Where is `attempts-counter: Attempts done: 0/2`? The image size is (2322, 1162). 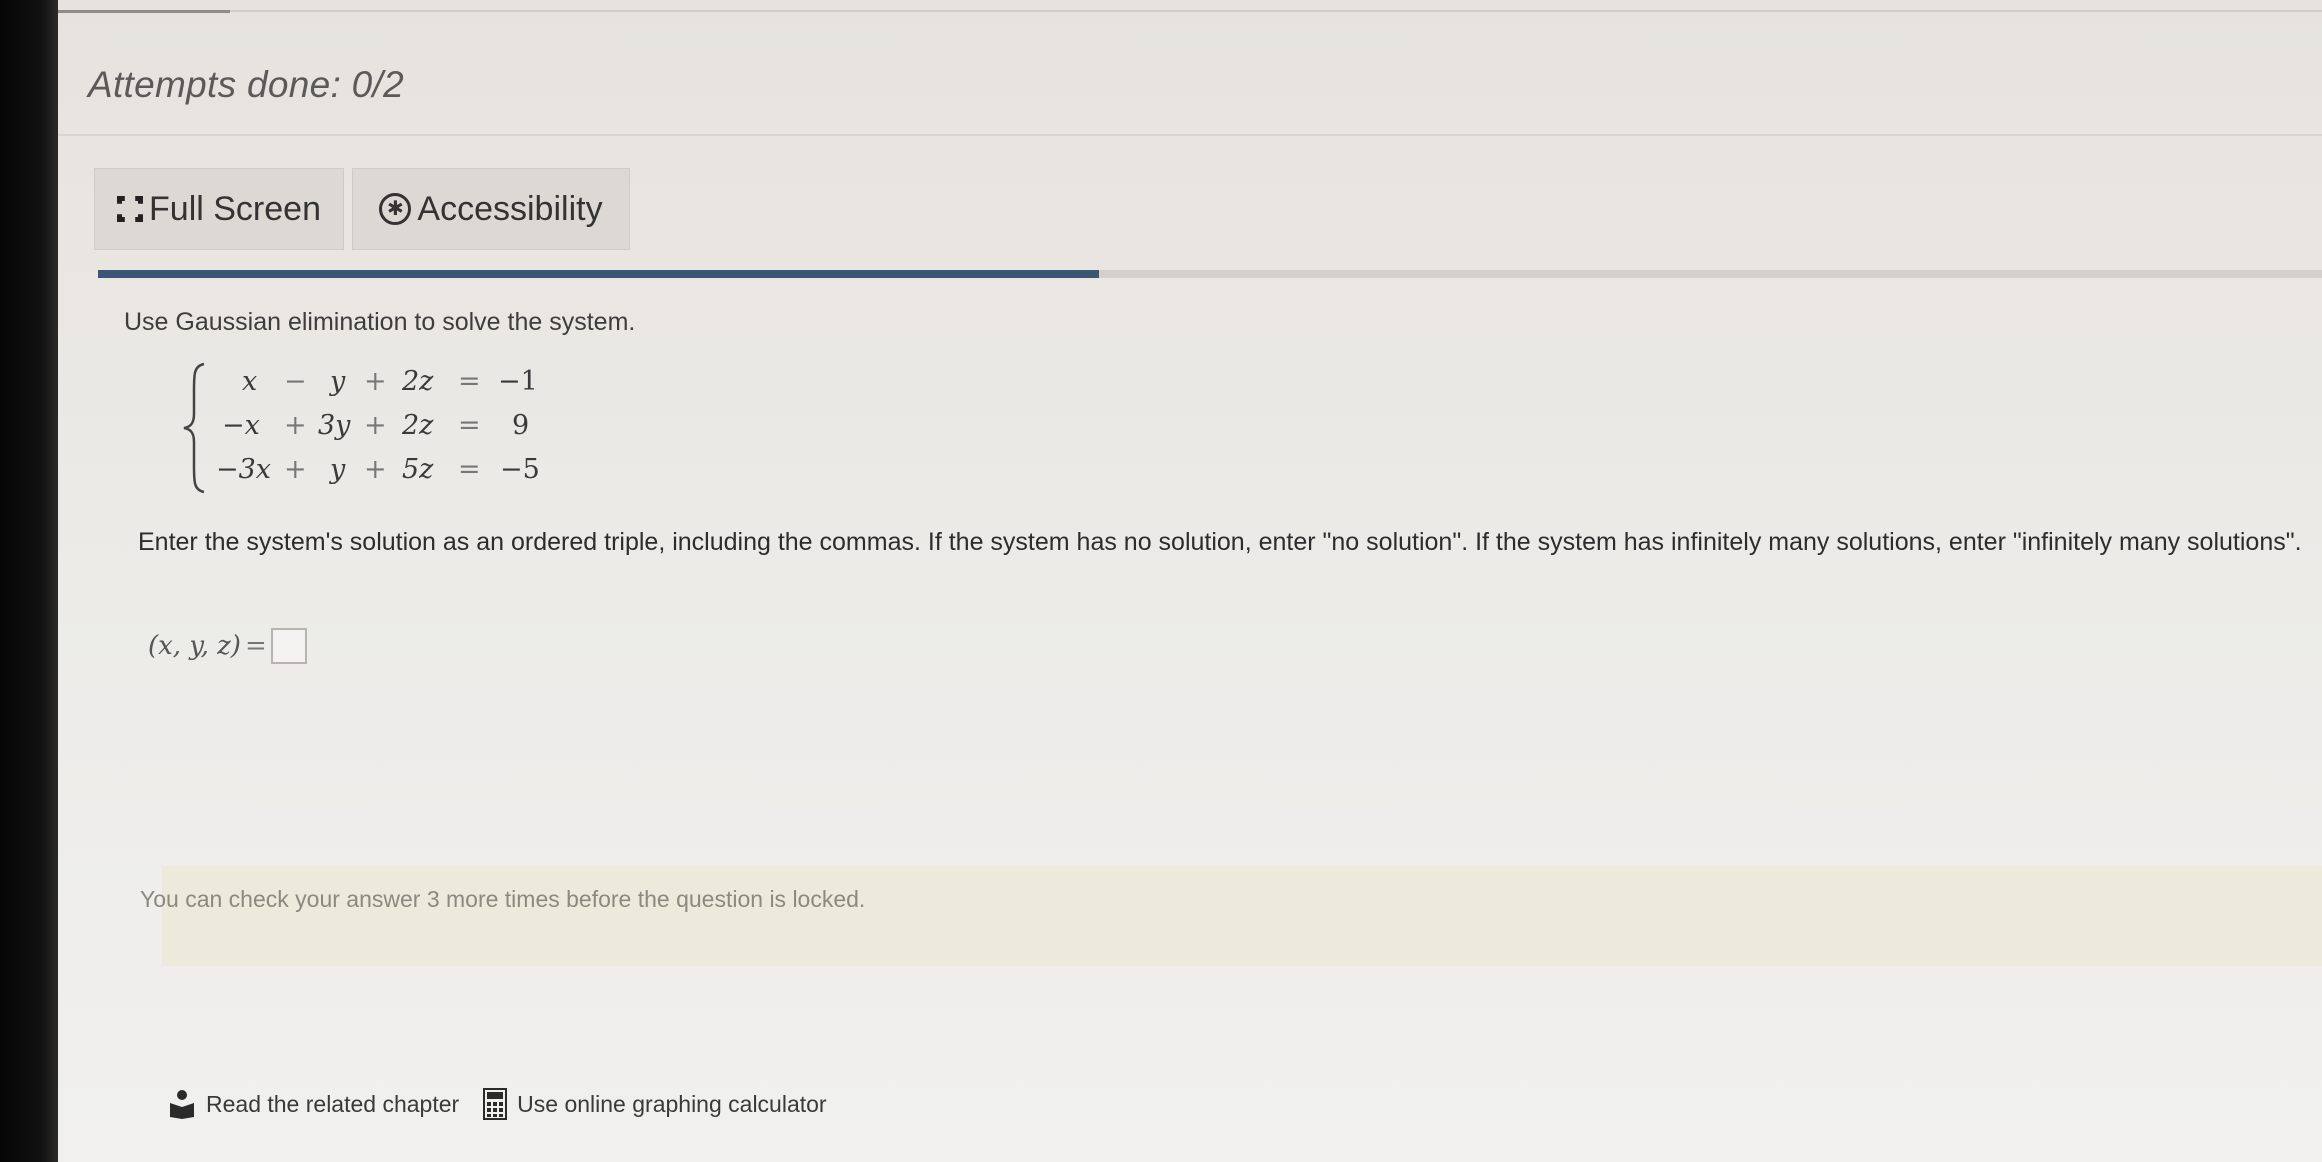 attempts-counter: Attempts done: 0/2 is located at coordinates (246, 84).